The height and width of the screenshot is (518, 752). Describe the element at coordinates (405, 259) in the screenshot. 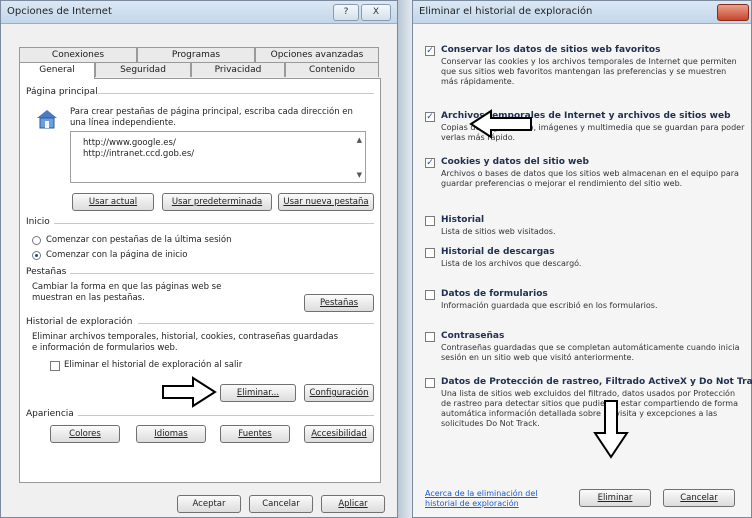

I see `window-gap` at that location.